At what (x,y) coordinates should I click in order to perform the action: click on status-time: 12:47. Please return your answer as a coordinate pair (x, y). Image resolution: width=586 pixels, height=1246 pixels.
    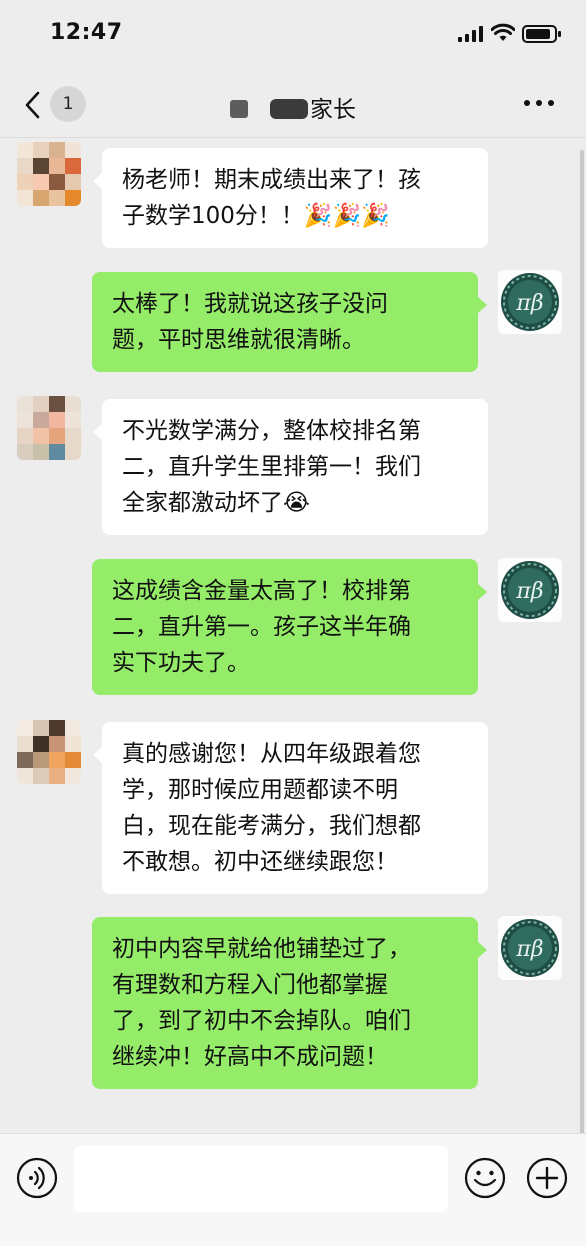
    Looking at the image, I should click on (86, 32).